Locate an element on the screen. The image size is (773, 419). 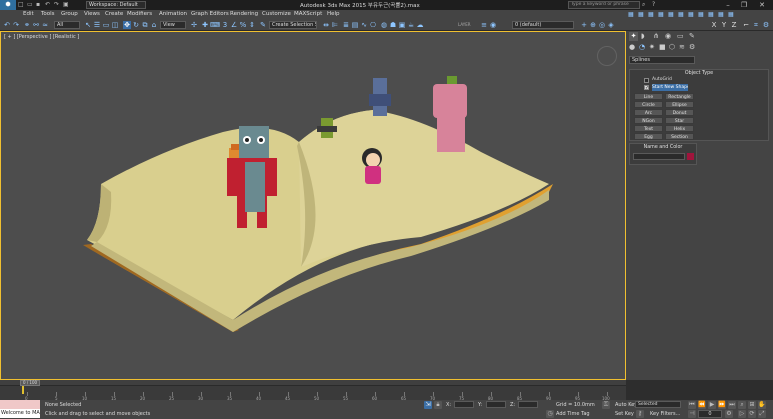
scene-explorer-icon: ▦ is located at coordinates (681, 14).